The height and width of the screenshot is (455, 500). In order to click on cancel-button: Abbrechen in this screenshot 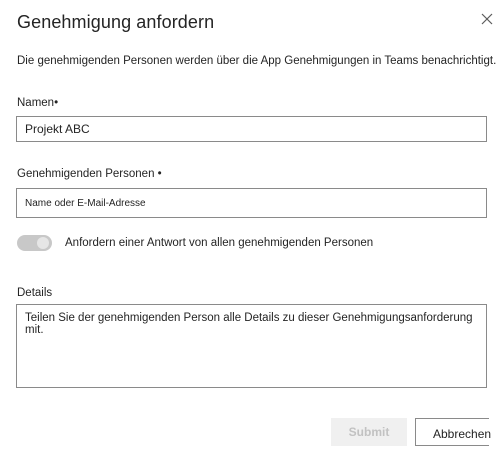, I will do `click(453, 432)`.